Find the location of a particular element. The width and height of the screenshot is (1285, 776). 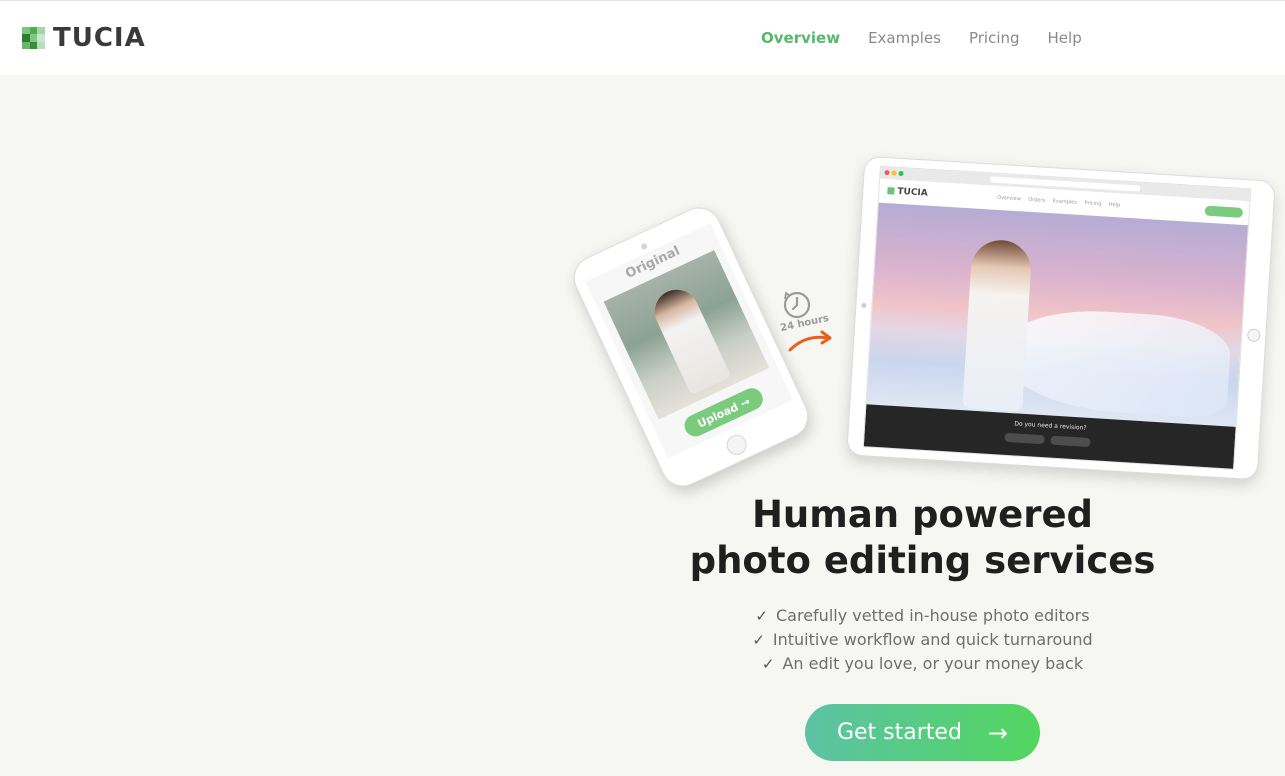

feature-text: Carefully vetted in-house photo editors is located at coordinates (933, 615).